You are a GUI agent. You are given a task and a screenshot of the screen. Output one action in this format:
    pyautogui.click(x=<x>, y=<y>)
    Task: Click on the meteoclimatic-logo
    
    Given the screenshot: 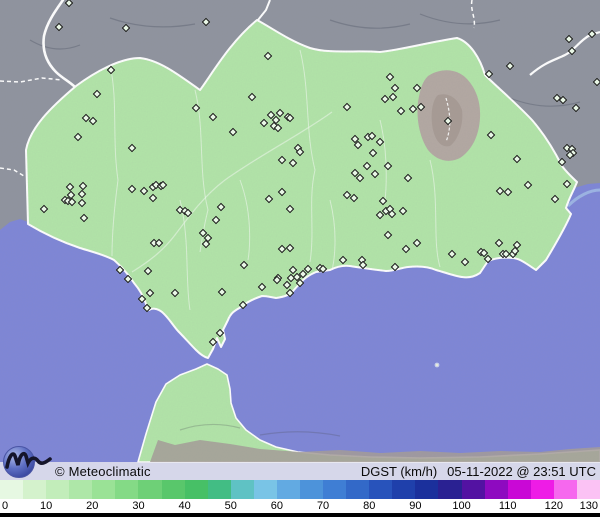 What is the action you would take?
    pyautogui.click(x=29, y=463)
    